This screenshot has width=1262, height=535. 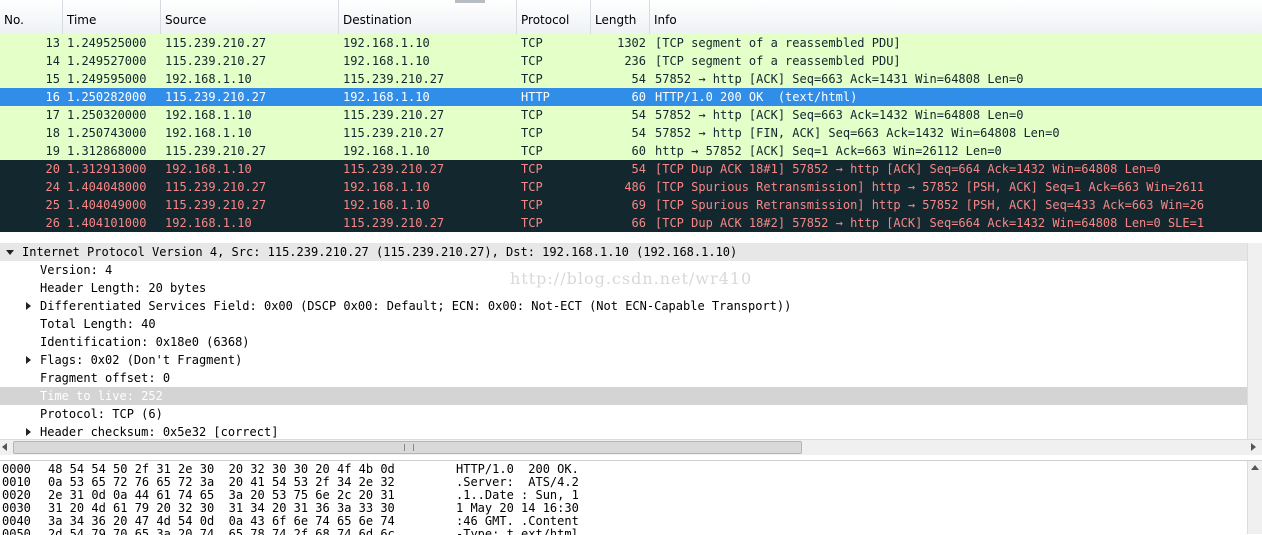 I want to click on detail-text: Identification: 0x18e0 (6368), so click(x=145, y=342).